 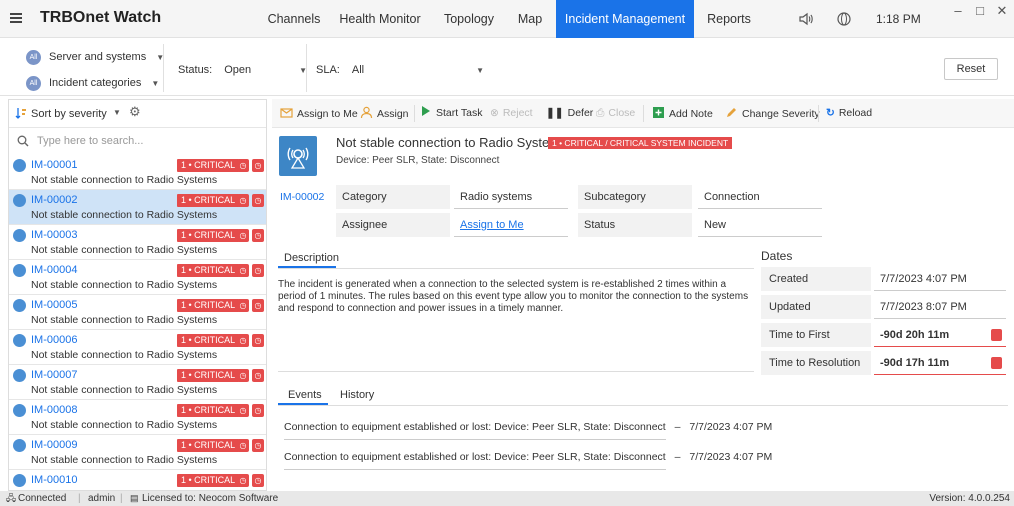 I want to click on version-text: Version: 4.0.0.254, so click(x=969, y=498).